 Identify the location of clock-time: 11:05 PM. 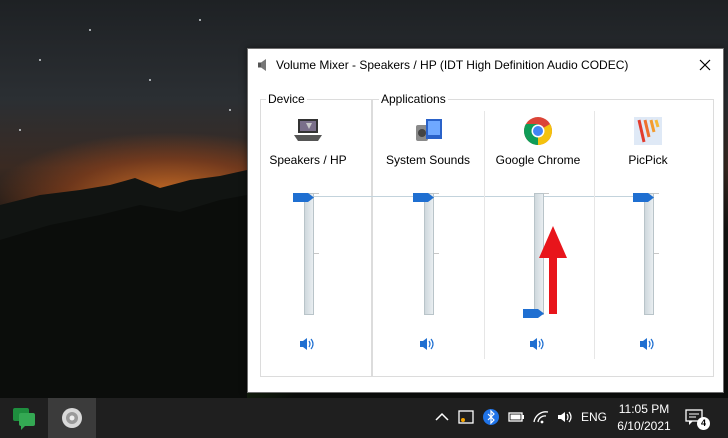
(644, 409).